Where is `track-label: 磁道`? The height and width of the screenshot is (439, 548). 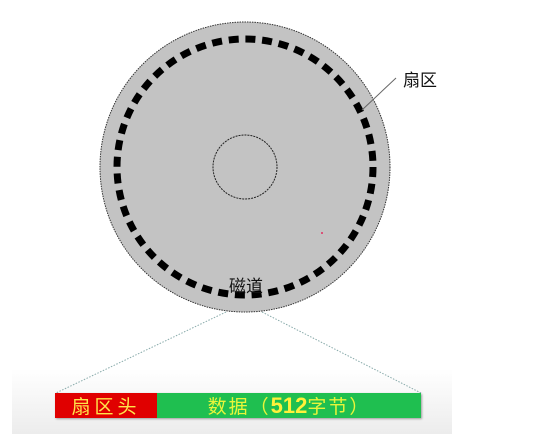
track-label: 磁道 is located at coordinates (246, 287).